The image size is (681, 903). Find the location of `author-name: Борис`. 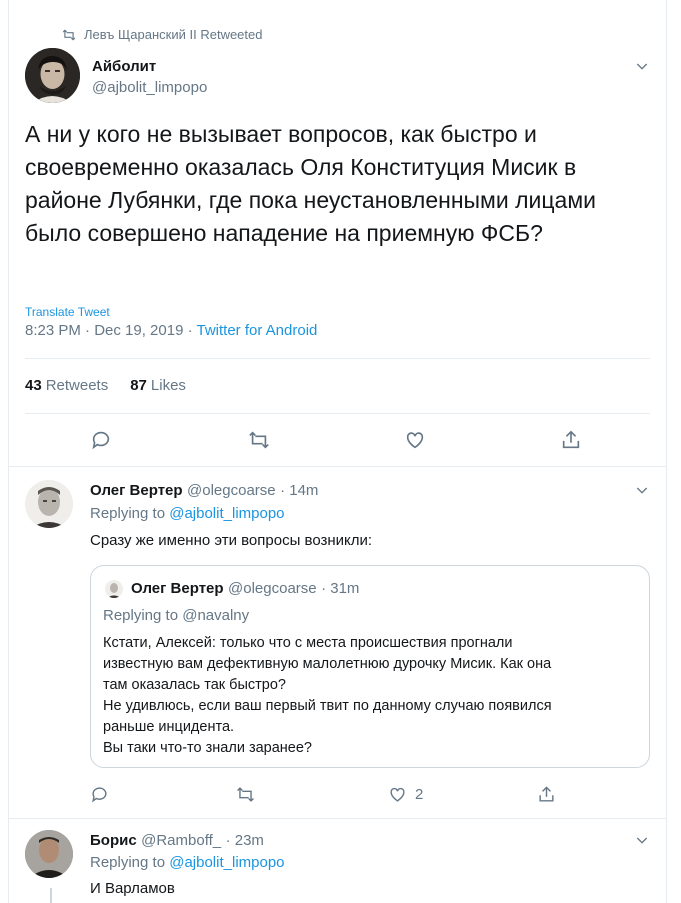

author-name: Борис is located at coordinates (113, 840).